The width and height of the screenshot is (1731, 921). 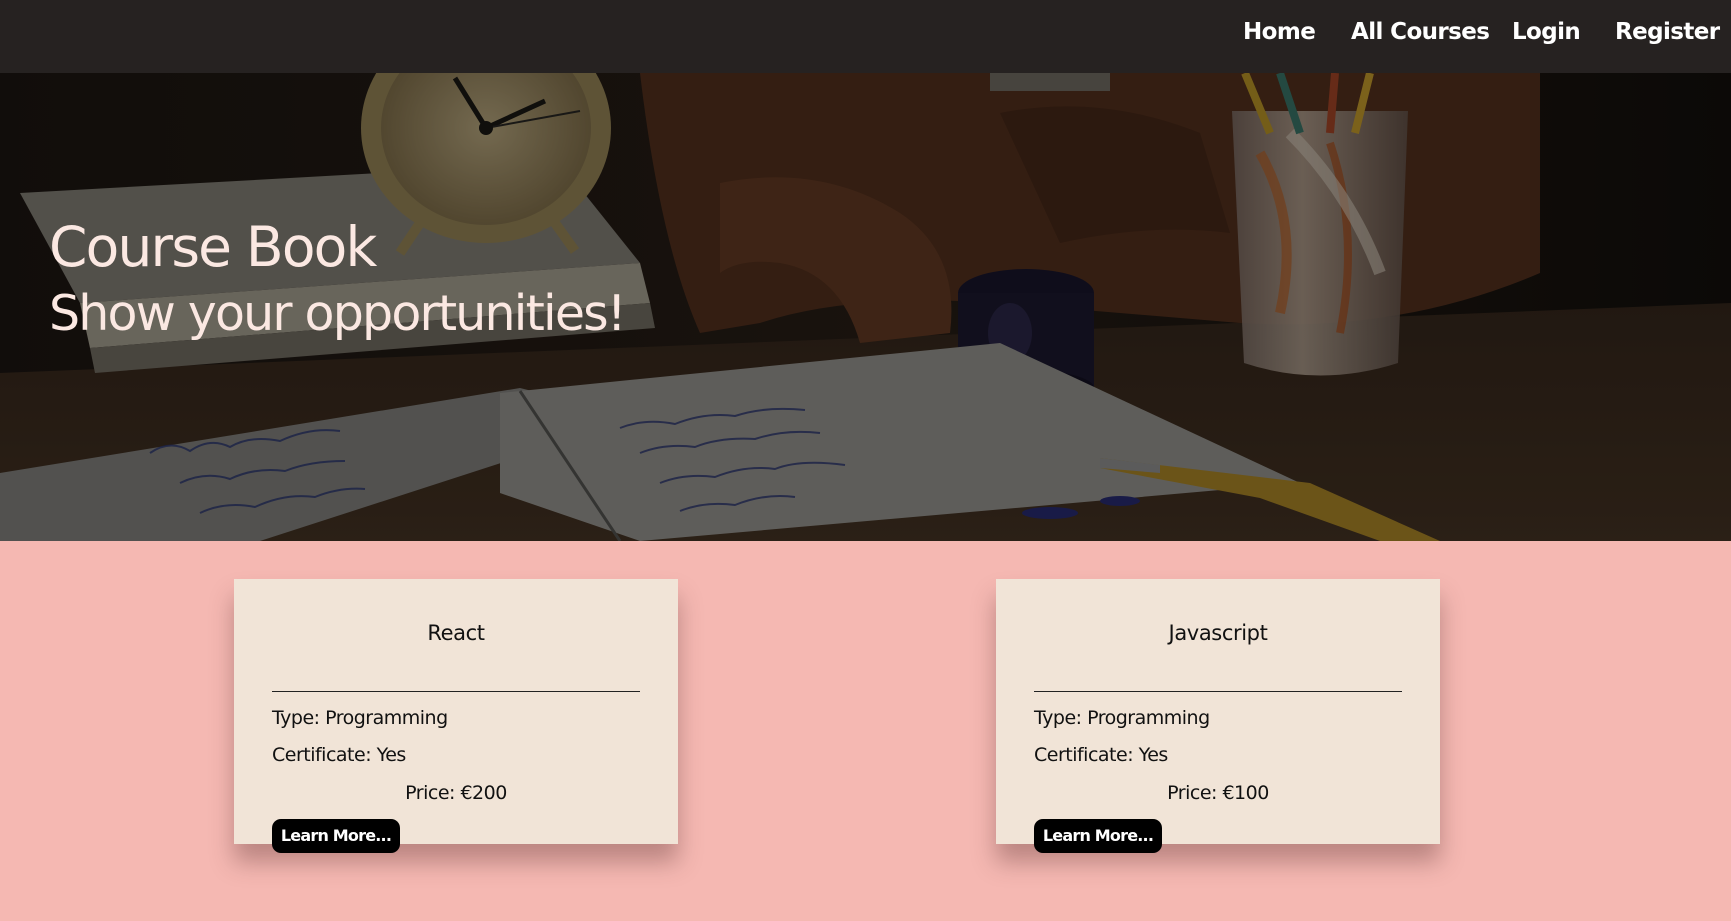 I want to click on course-title: React, so click(x=456, y=633).